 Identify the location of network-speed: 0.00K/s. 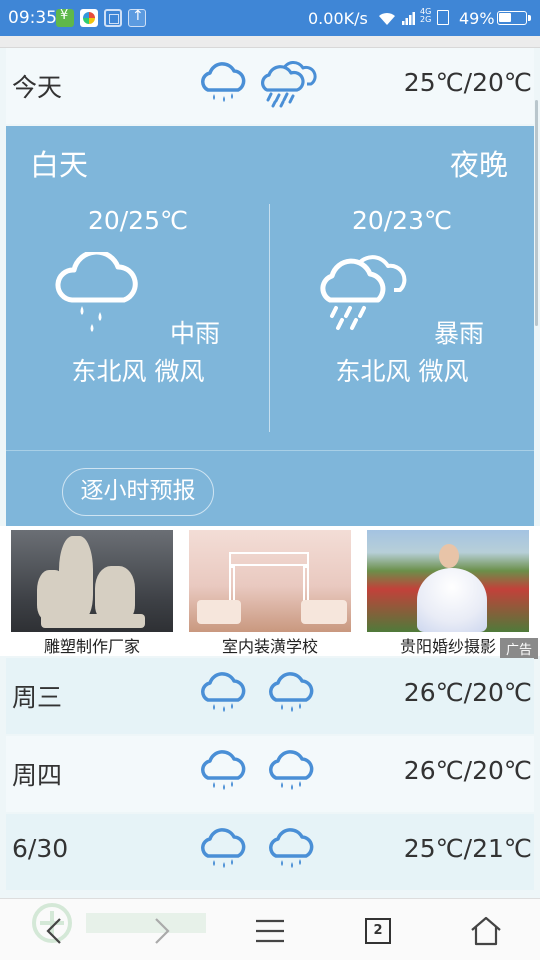
(338, 18).